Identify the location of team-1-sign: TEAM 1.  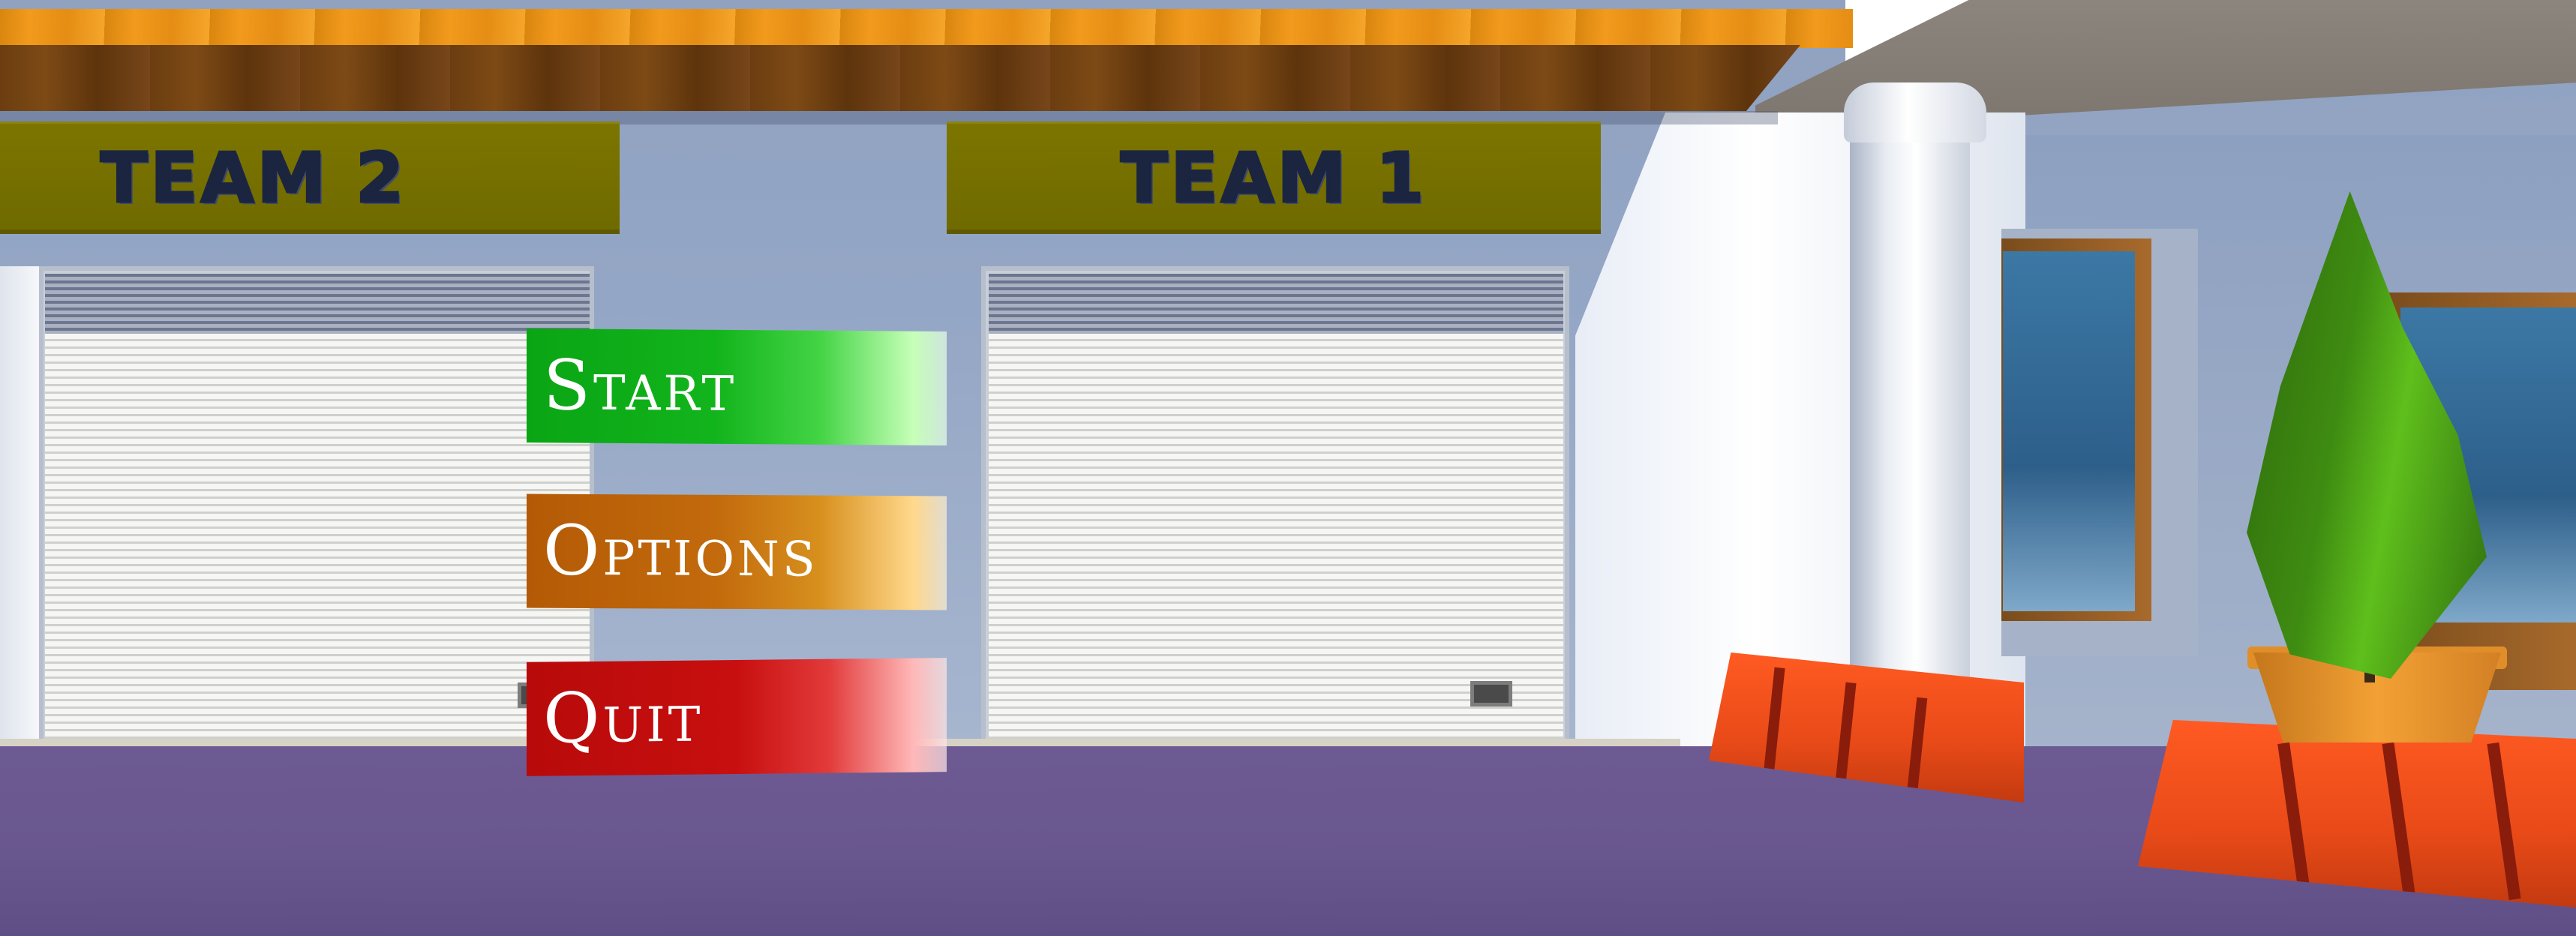
(1274, 178).